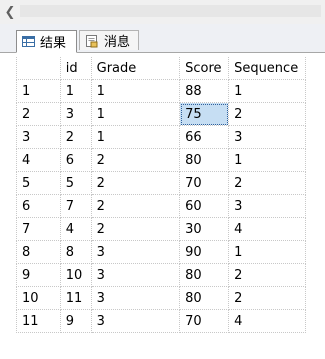 The width and height of the screenshot is (325, 359). I want to click on grid-cell: 9, so click(75, 321).